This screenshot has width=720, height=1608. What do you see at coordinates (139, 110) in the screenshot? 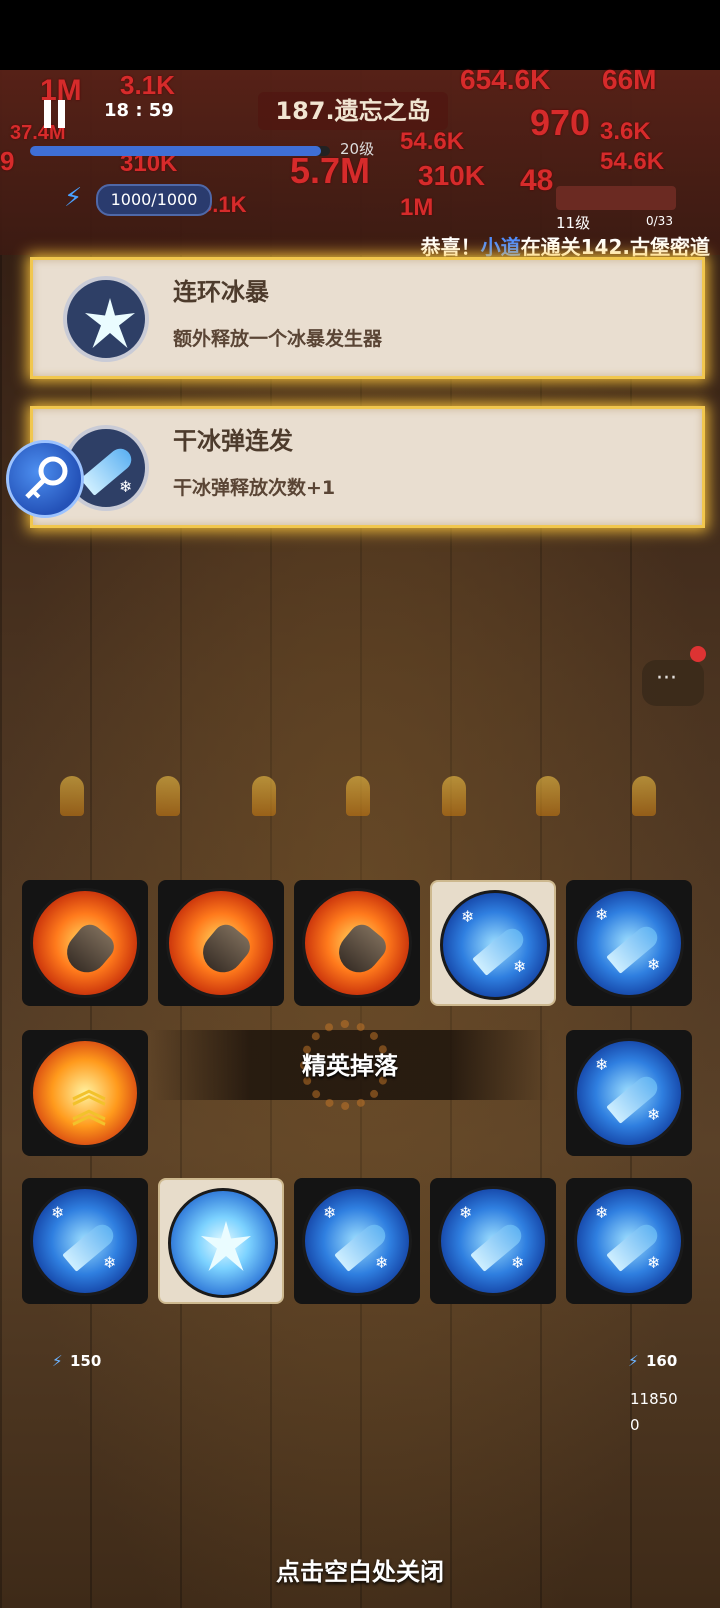
I see `game-timer: 18 : 59` at bounding box center [139, 110].